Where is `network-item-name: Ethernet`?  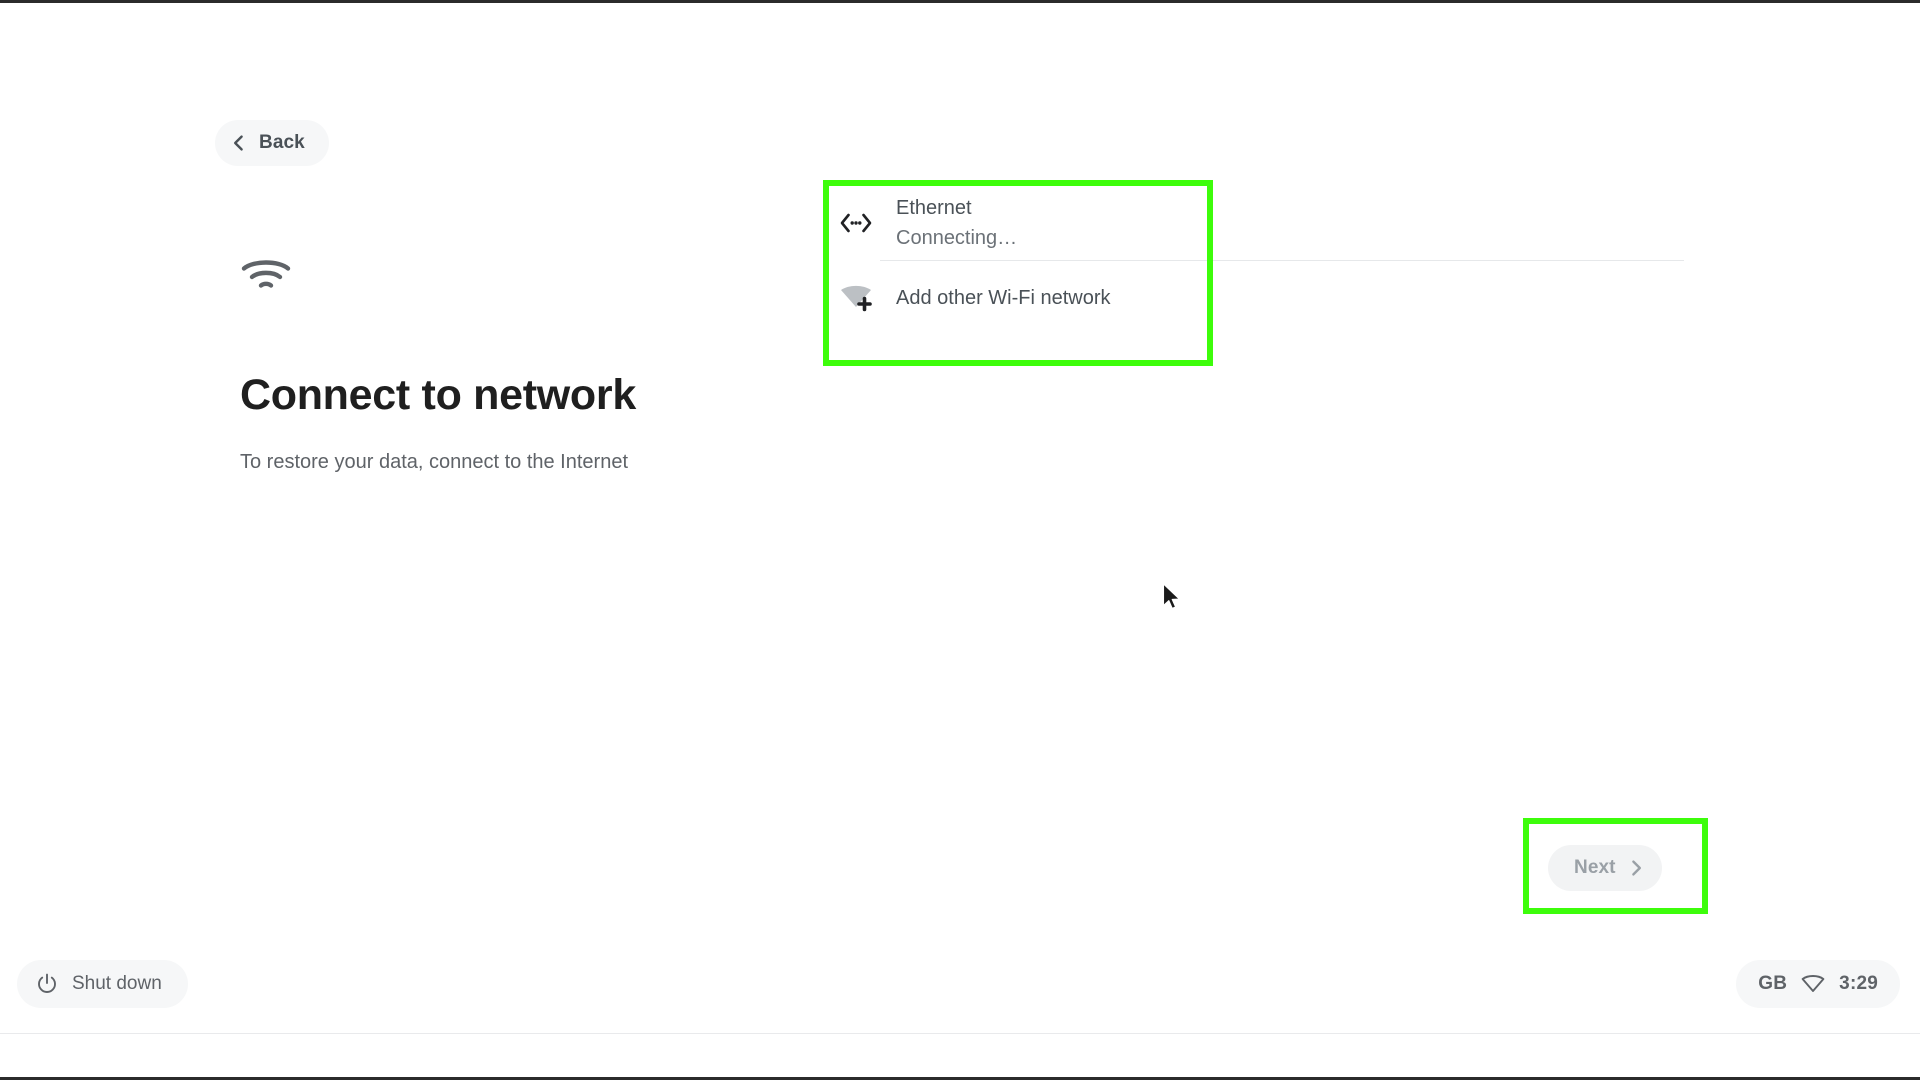 network-item-name: Ethernet is located at coordinates (934, 207).